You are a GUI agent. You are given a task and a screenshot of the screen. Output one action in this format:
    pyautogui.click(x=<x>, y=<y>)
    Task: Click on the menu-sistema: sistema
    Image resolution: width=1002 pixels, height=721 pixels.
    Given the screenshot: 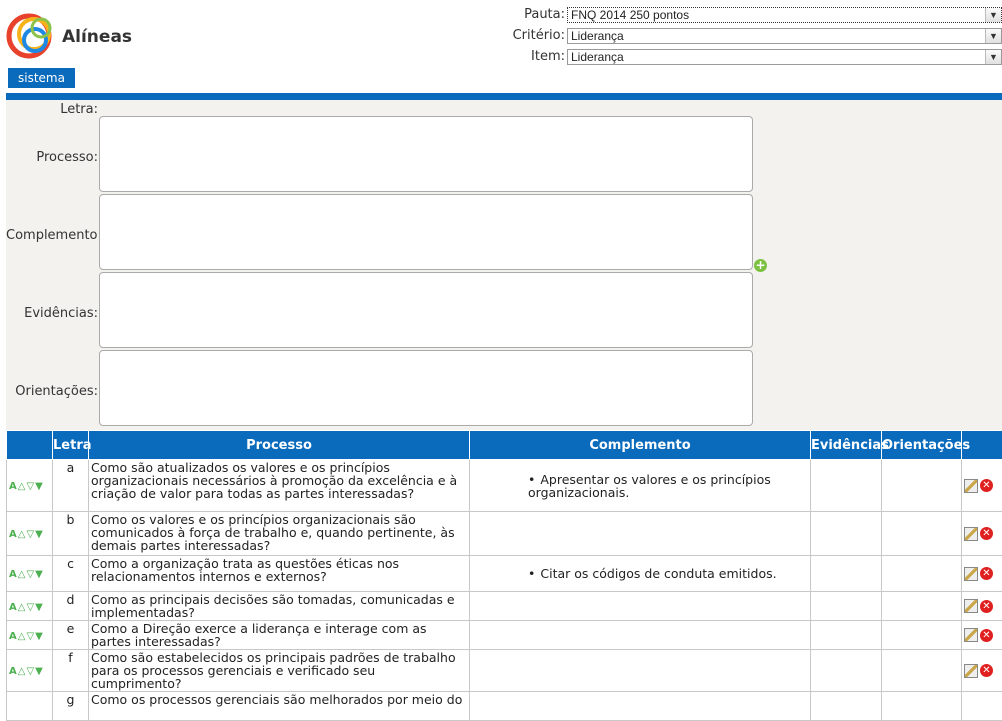 What is the action you would take?
    pyautogui.click(x=41, y=78)
    